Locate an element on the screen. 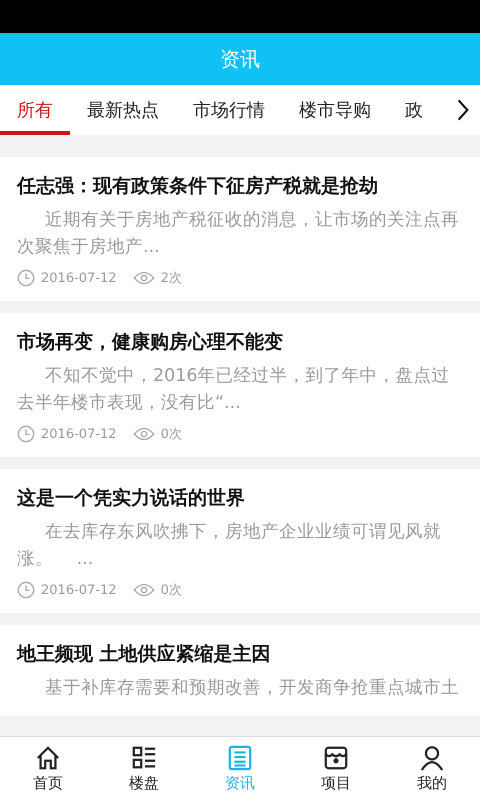 This screenshot has width=480, height=800. category-tab: 市场行情 is located at coordinates (229, 110).